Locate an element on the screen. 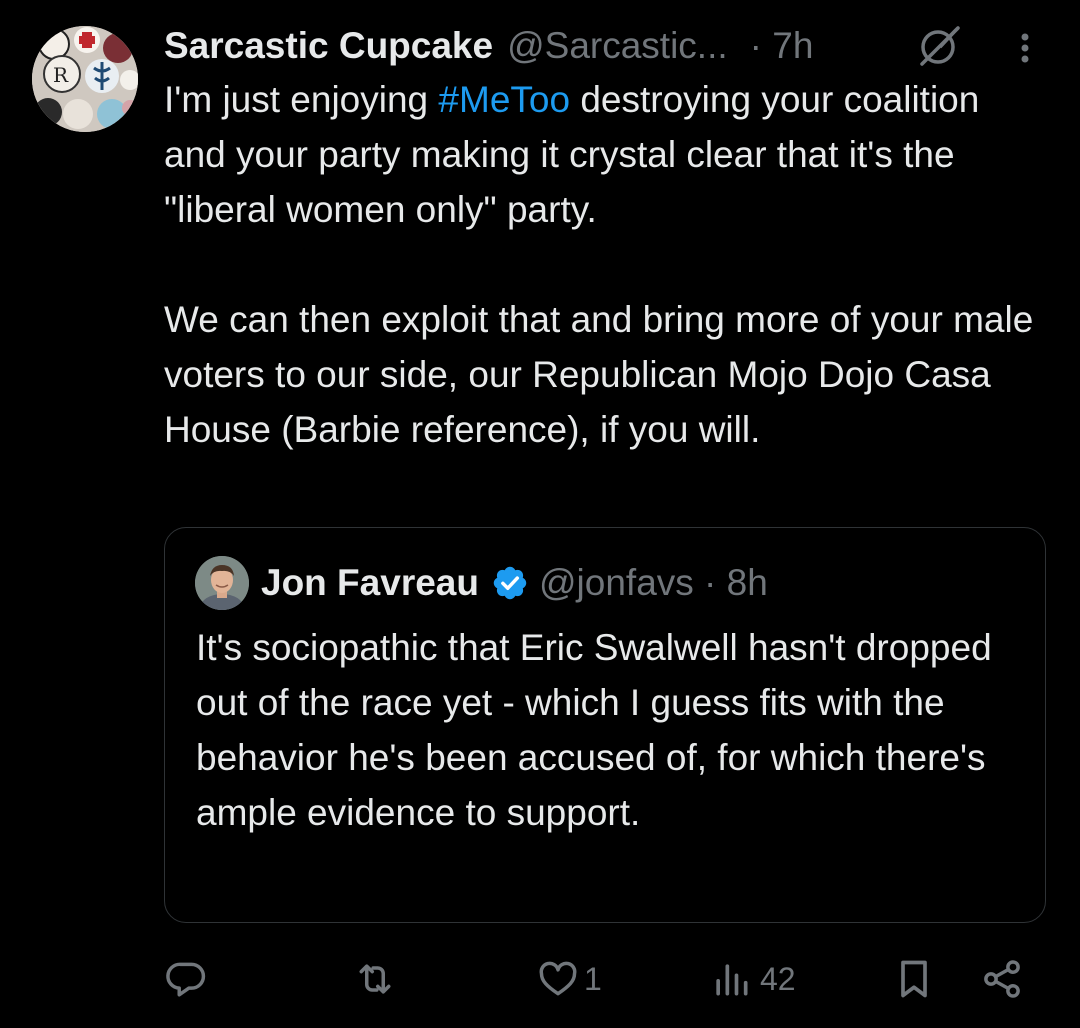 The image size is (1080, 1028). author-avatar: R is located at coordinates (85, 79).